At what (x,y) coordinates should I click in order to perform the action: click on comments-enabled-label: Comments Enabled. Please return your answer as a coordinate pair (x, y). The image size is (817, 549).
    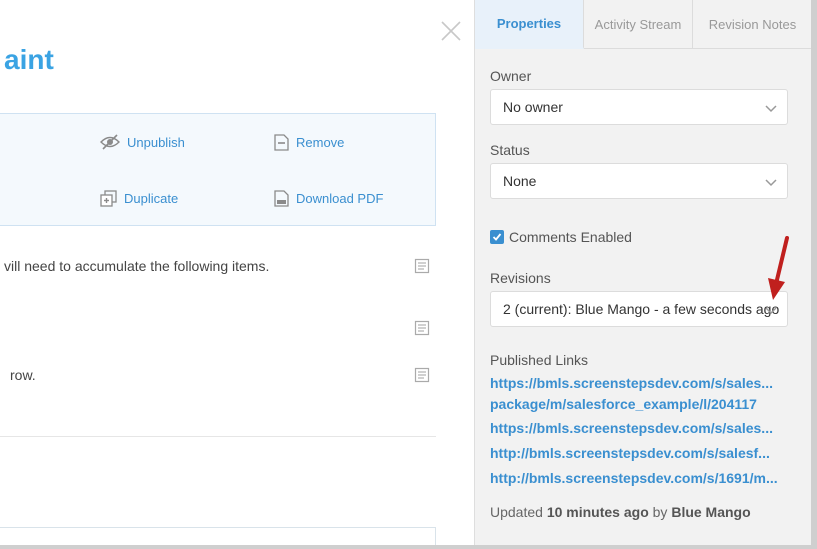
    Looking at the image, I should click on (570, 237).